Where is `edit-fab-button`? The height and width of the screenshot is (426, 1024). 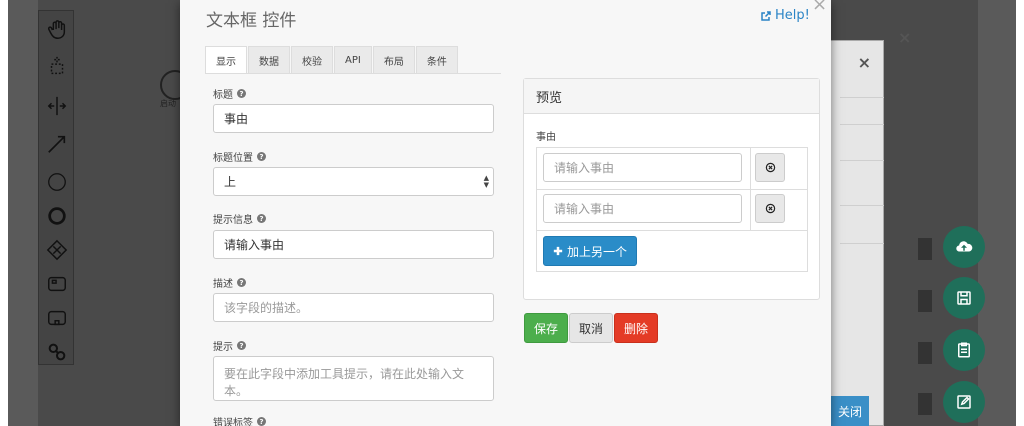
edit-fab-button is located at coordinates (964, 402).